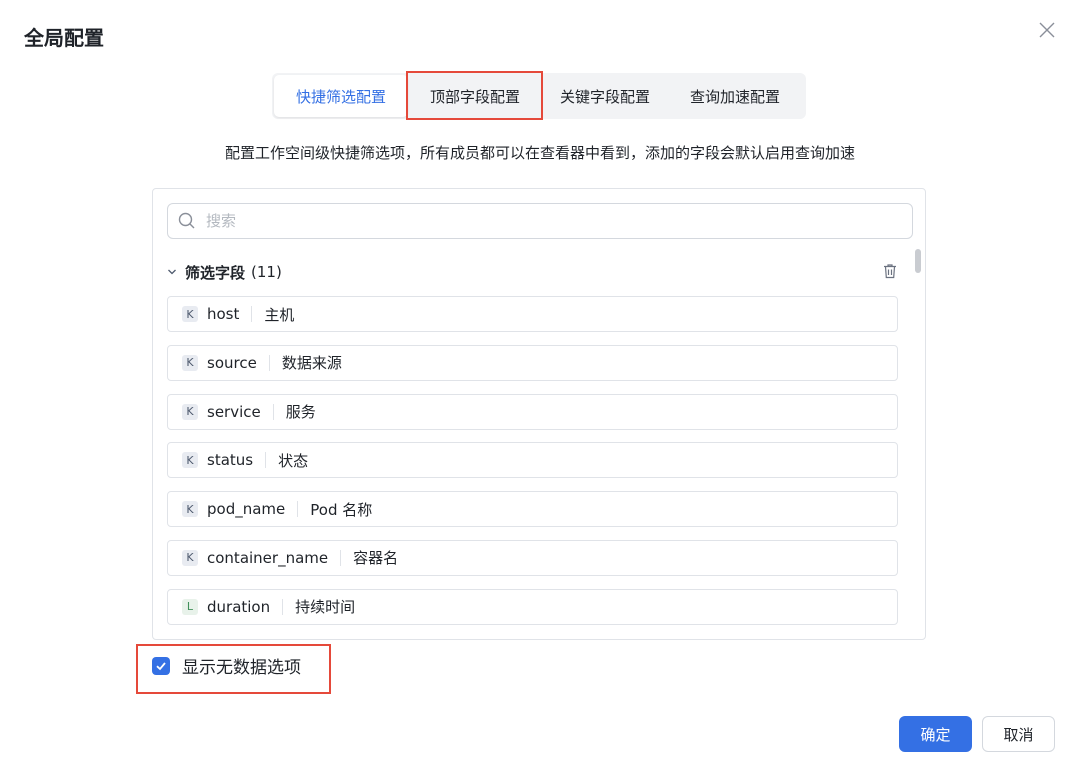  What do you see at coordinates (532, 557) in the screenshot?
I see `field-row: K container_name 容器名` at bounding box center [532, 557].